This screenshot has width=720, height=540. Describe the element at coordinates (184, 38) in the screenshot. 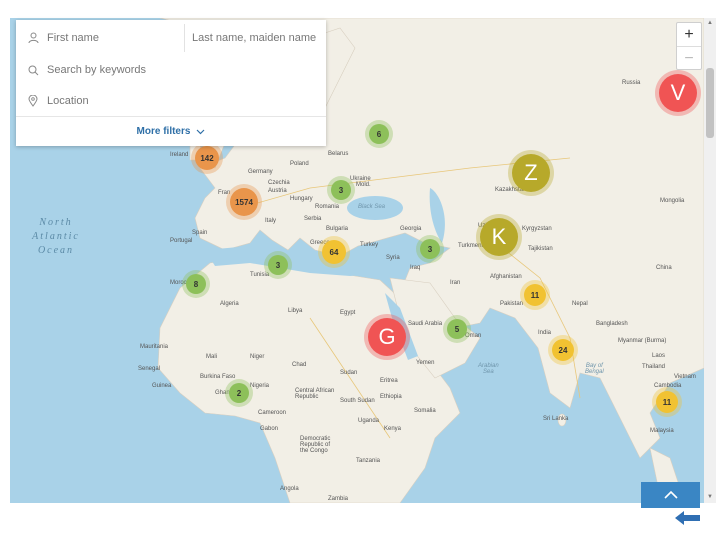

I see `field-divider` at that location.